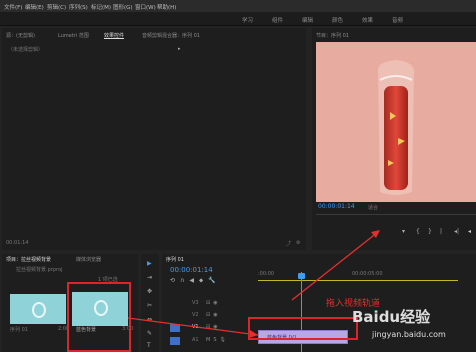 This screenshot has width=476, height=352. Describe the element at coordinates (335, 266) in the screenshot. I see `to-monitor-arrow-line` at that location.